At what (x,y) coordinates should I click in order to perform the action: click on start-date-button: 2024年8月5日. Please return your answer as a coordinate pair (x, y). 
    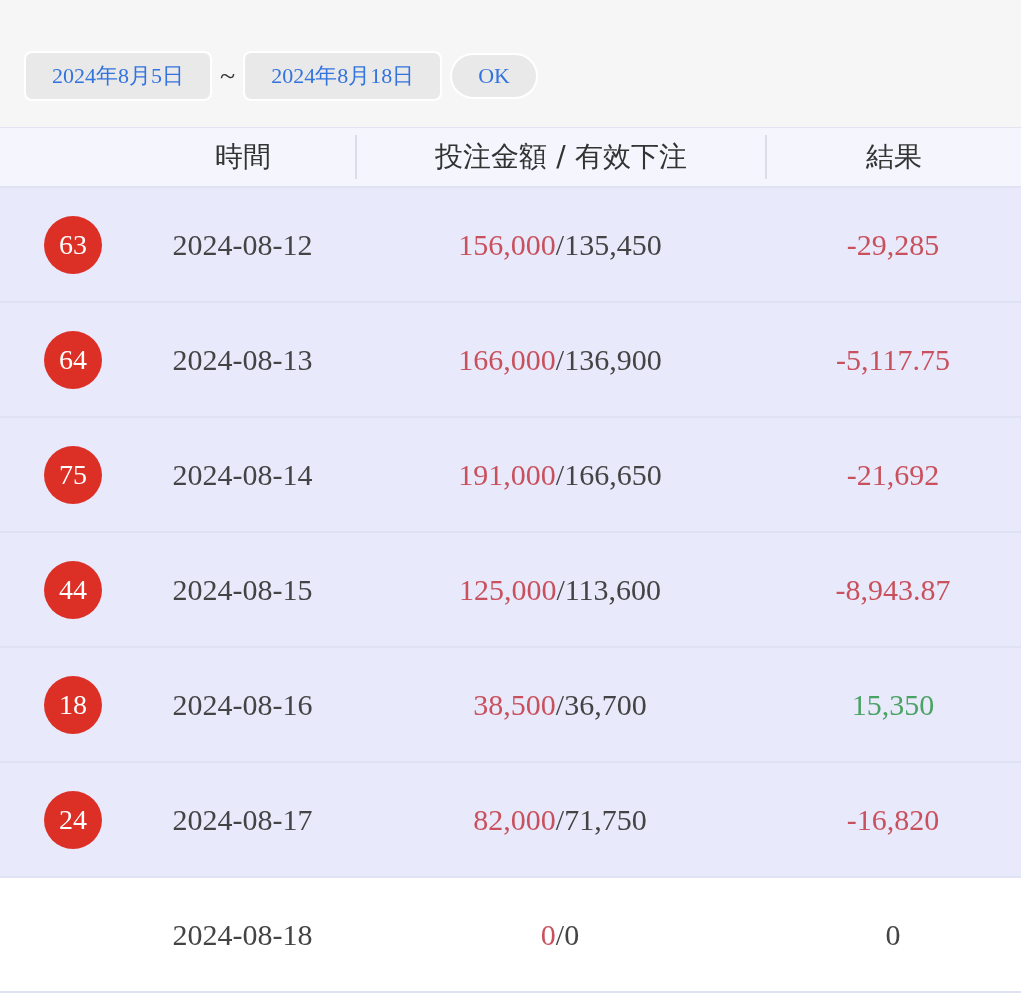
    Looking at the image, I should click on (118, 75).